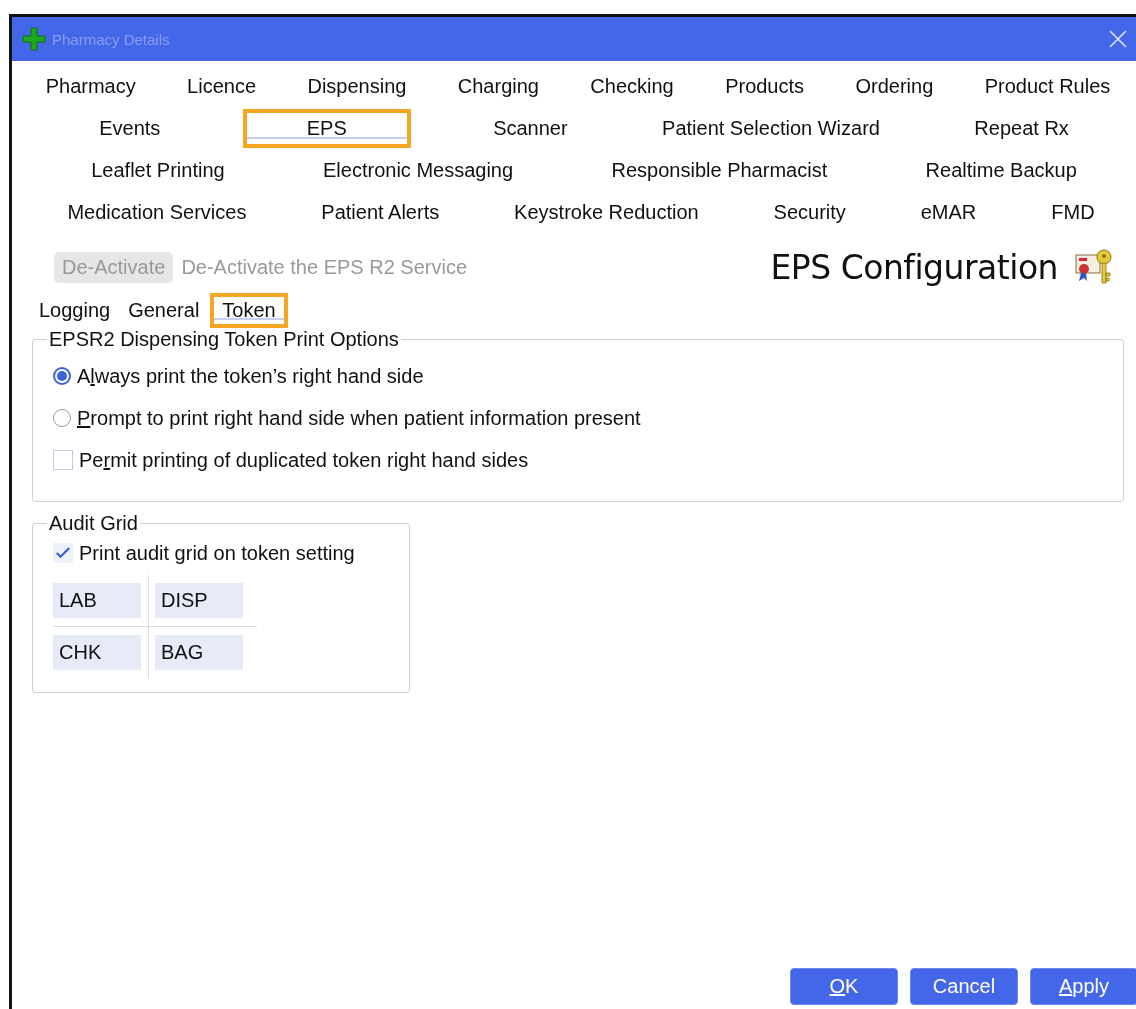 This screenshot has width=1136, height=1009. Describe the element at coordinates (199, 600) in the screenshot. I see `grid-cell-field: DISP` at that location.